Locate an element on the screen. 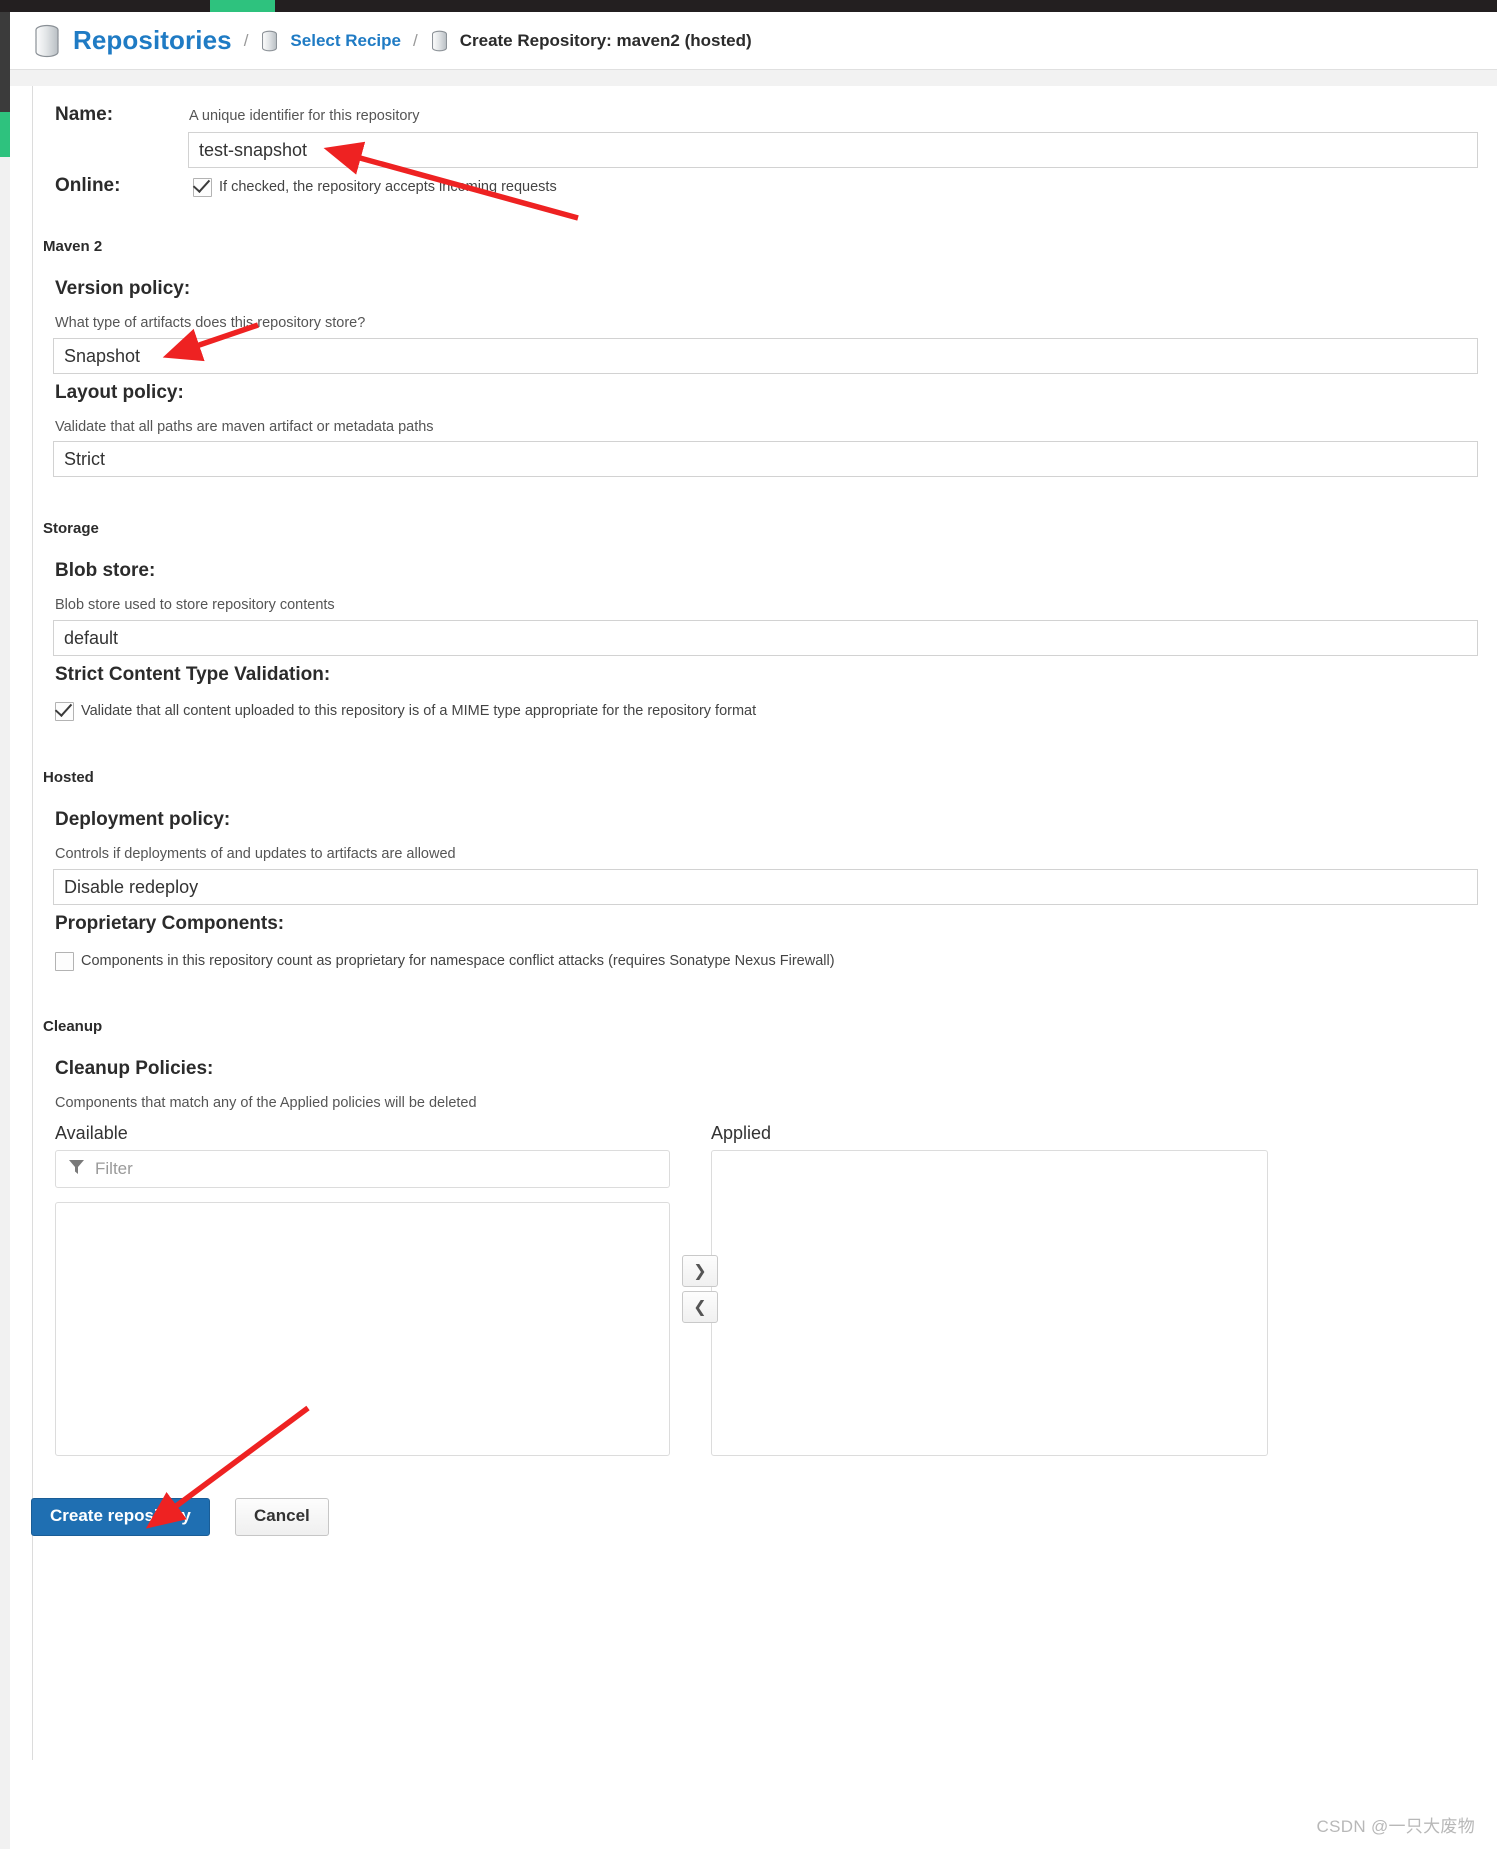 This screenshot has width=1497, height=1849. breadcrumb-item-repositories: Repositories is located at coordinates (132, 41).